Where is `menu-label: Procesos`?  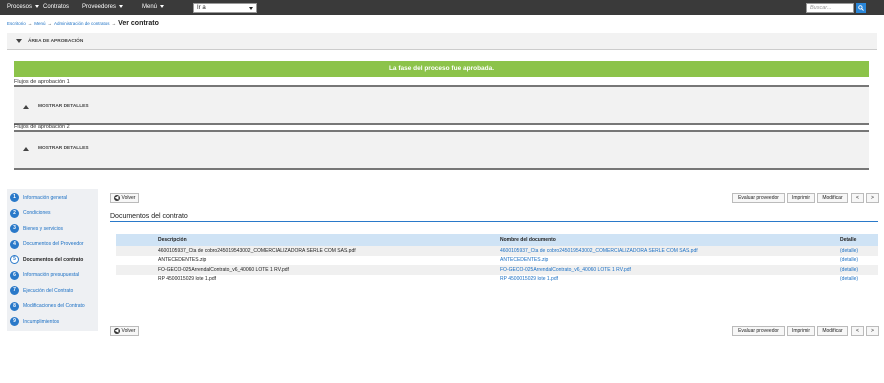
menu-label: Procesos is located at coordinates (20, 7).